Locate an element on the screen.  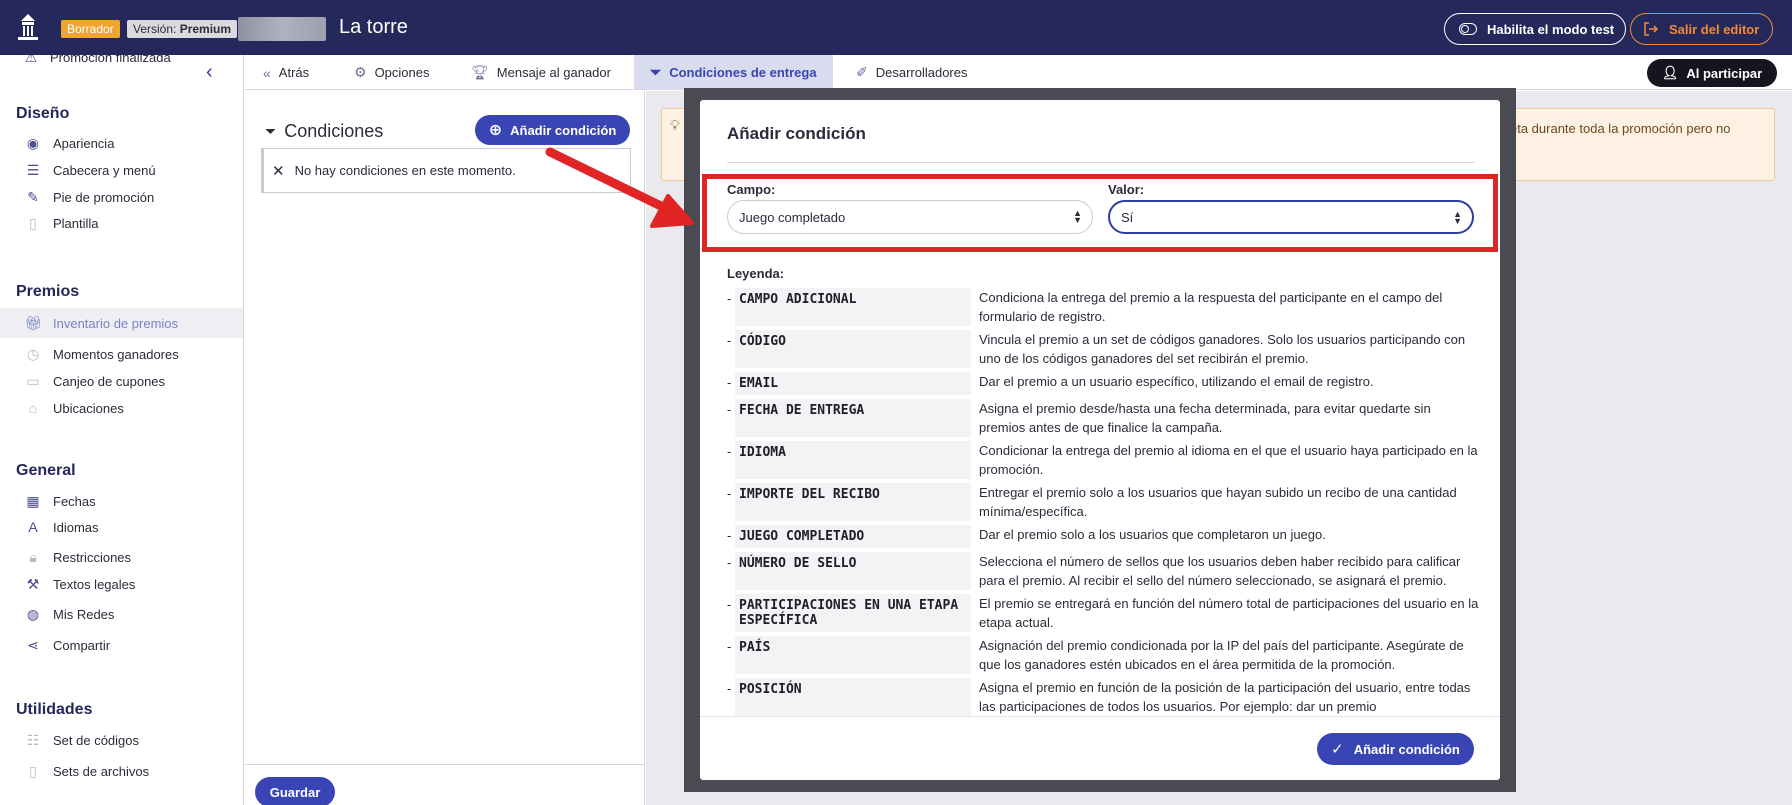
sidebar-item-set-codigos: ☷ Set de códigos is located at coordinates (121, 740).